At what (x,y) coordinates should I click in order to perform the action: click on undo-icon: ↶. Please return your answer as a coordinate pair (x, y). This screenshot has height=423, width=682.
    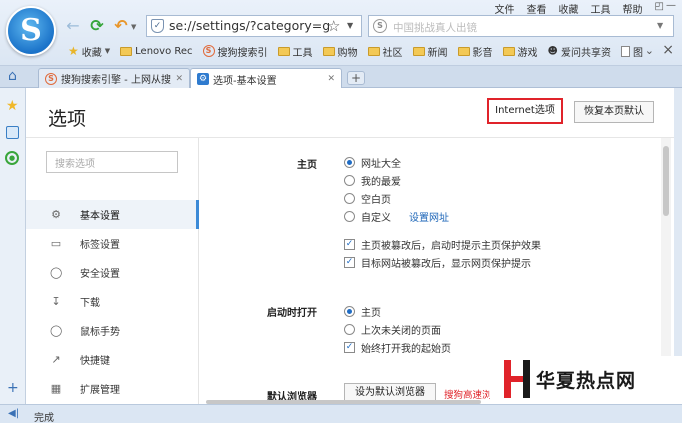
    Looking at the image, I should click on (121, 26).